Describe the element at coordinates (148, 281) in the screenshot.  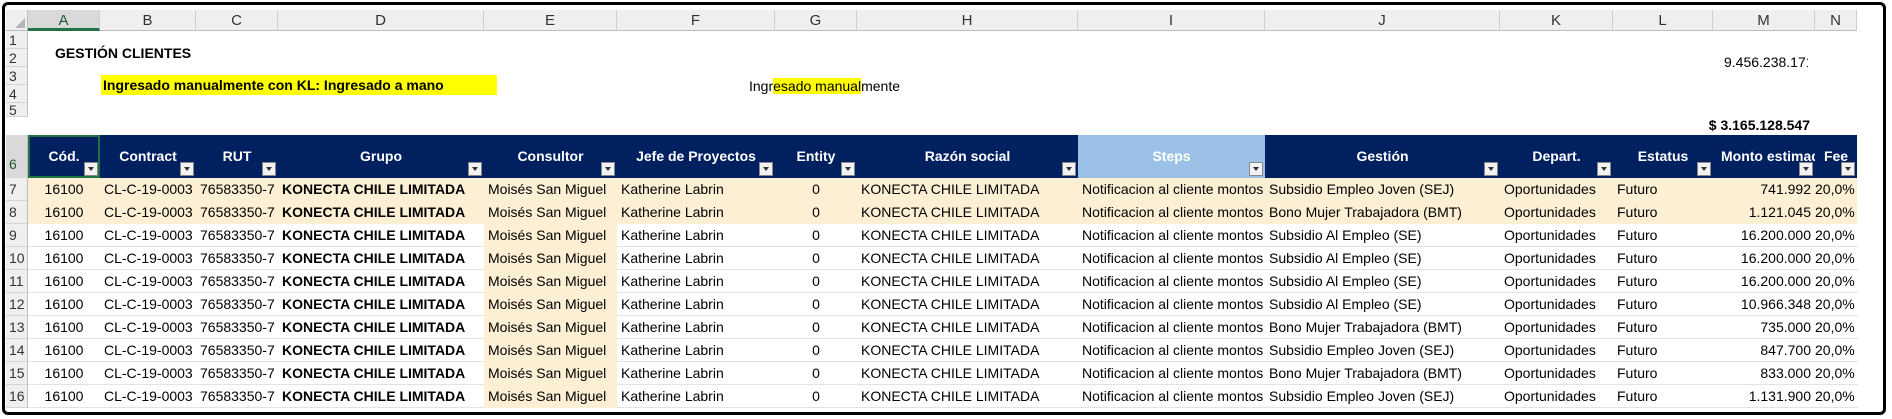
I see `cell-b-11: CL-C-19-0003` at that location.